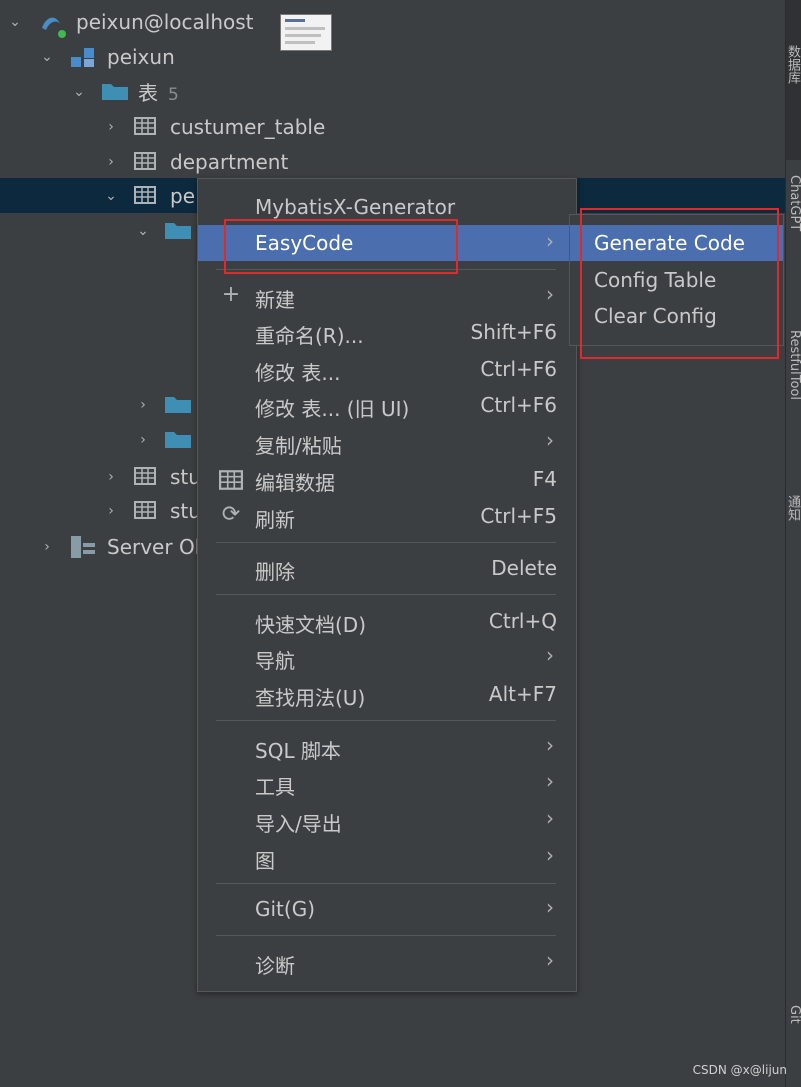 This screenshot has width=801, height=1087. What do you see at coordinates (82, 57) in the screenshot?
I see `schema-icon` at bounding box center [82, 57].